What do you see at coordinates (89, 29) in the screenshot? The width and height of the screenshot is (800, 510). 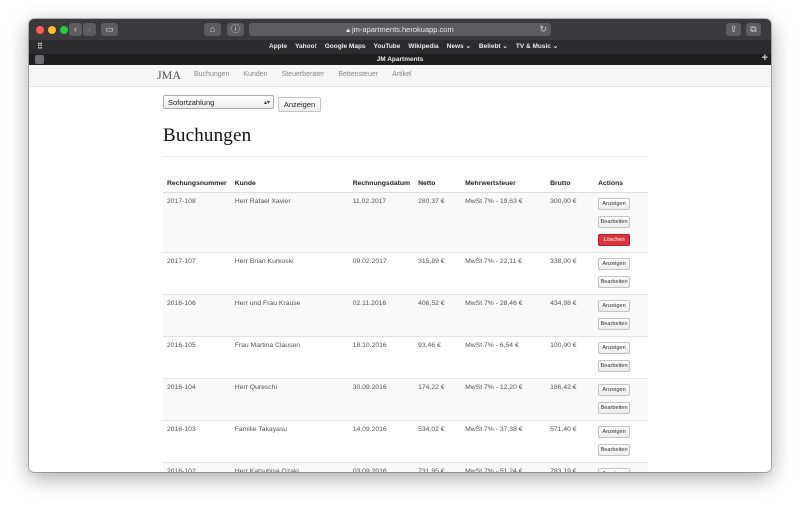 I see `forward-icon: ›` at bounding box center [89, 29].